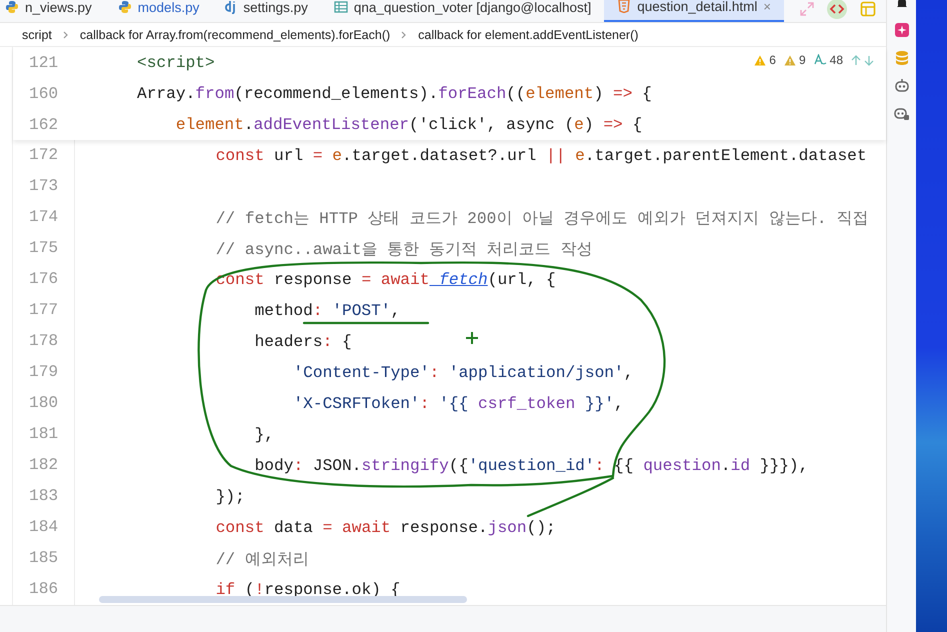 This screenshot has height=632, width=947. Describe the element at coordinates (44, 93) in the screenshot. I see `line-number: 160` at that location.